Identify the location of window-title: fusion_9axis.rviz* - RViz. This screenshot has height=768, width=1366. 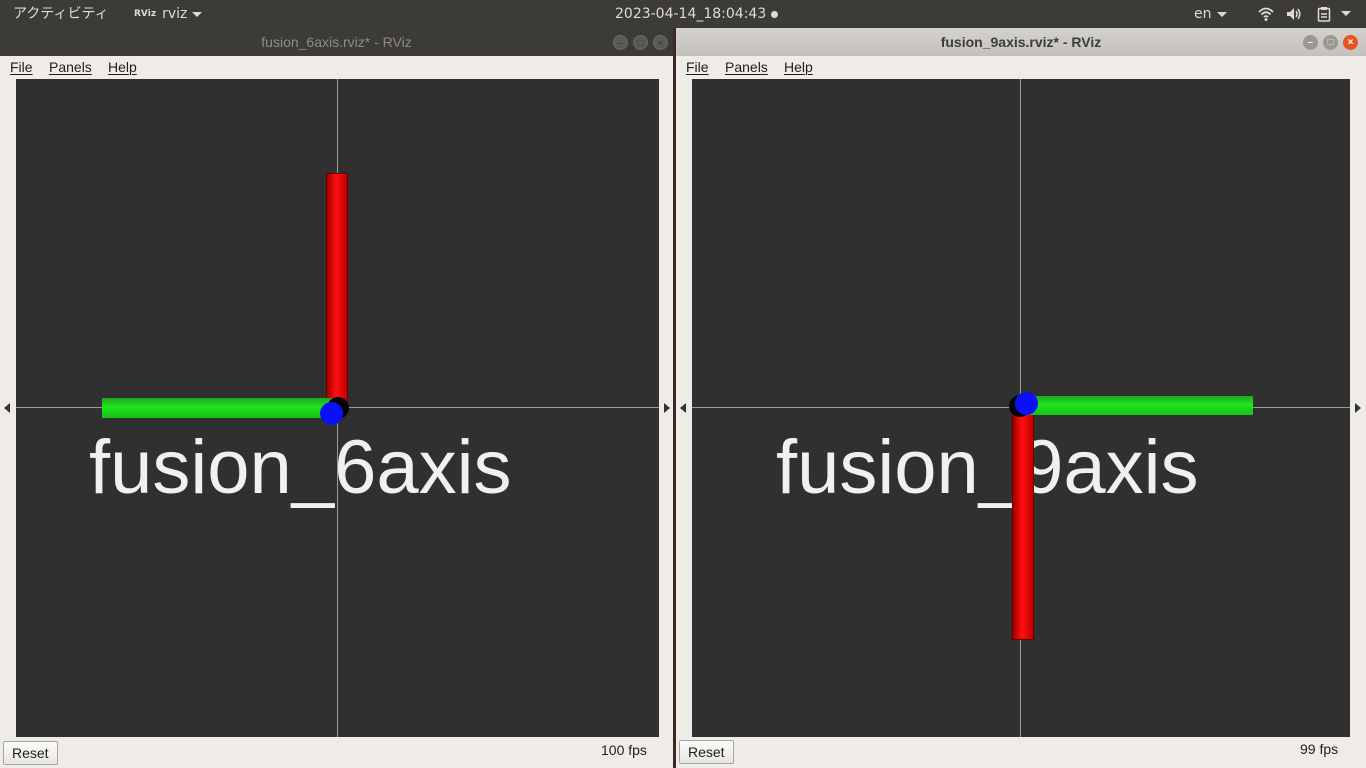
(1021, 42).